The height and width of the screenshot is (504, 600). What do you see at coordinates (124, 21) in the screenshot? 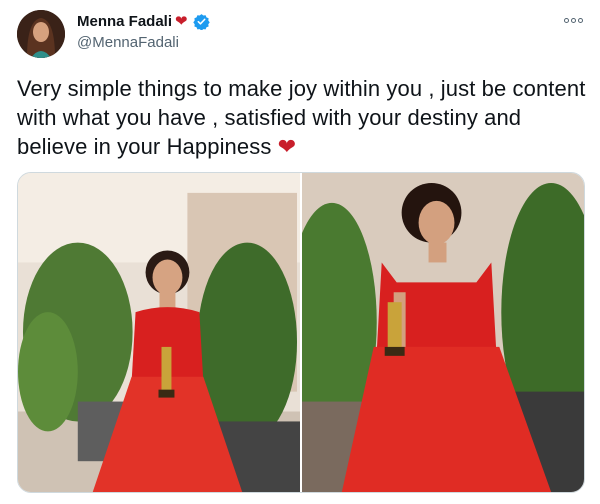
I see `display-name: Menna Fadali` at bounding box center [124, 21].